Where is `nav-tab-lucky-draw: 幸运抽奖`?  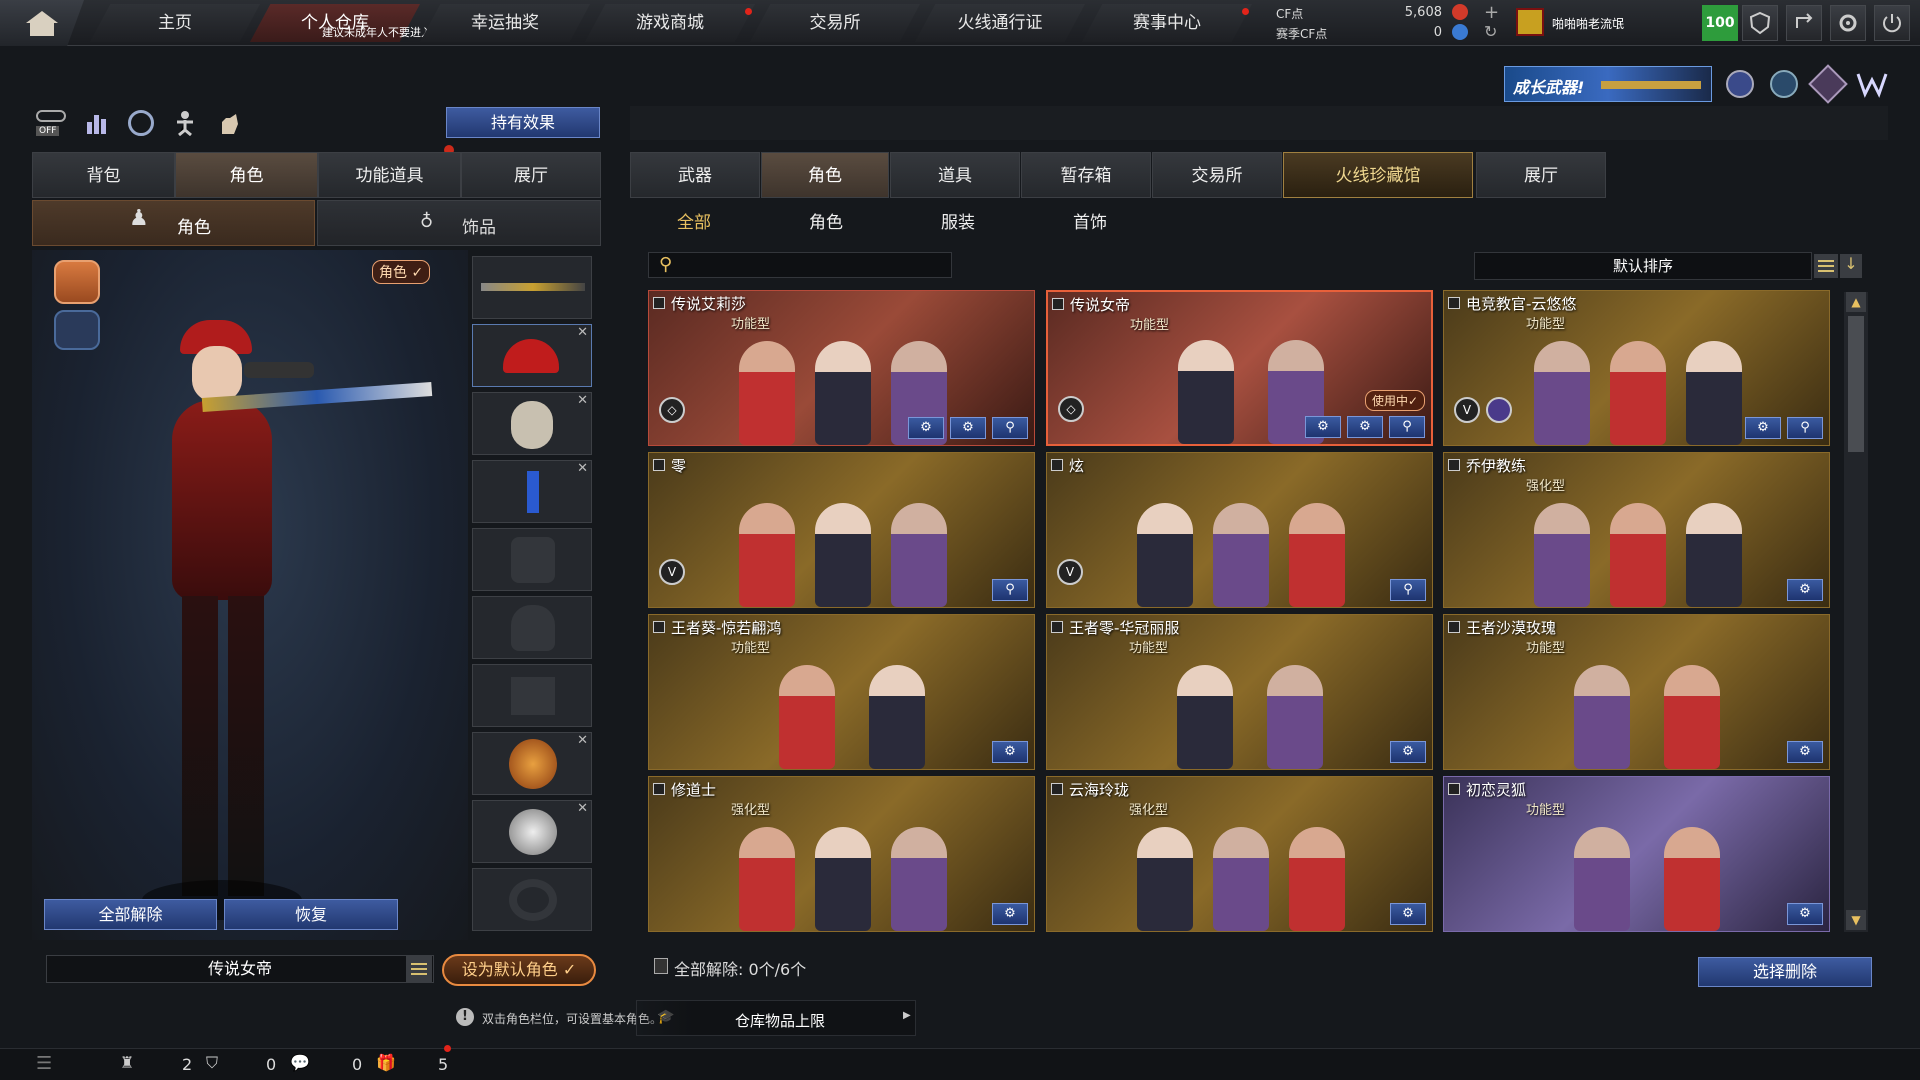
nav-tab-lucky-draw: 幸运抽奖 is located at coordinates (505, 23).